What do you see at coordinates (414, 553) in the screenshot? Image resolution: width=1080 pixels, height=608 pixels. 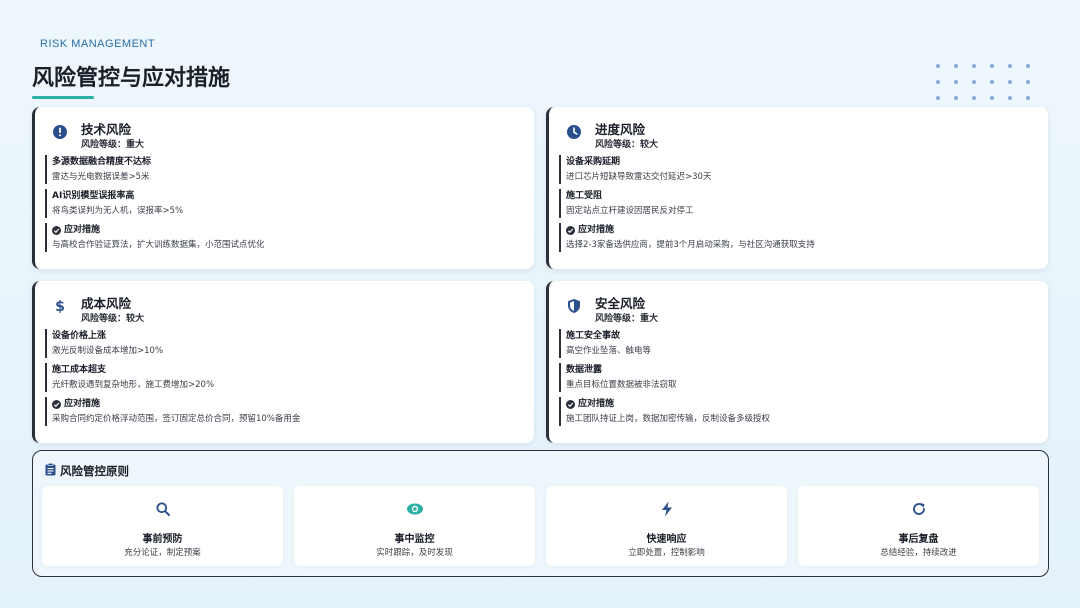 I see `principle-desc: 实时跟踪，及时发现` at bounding box center [414, 553].